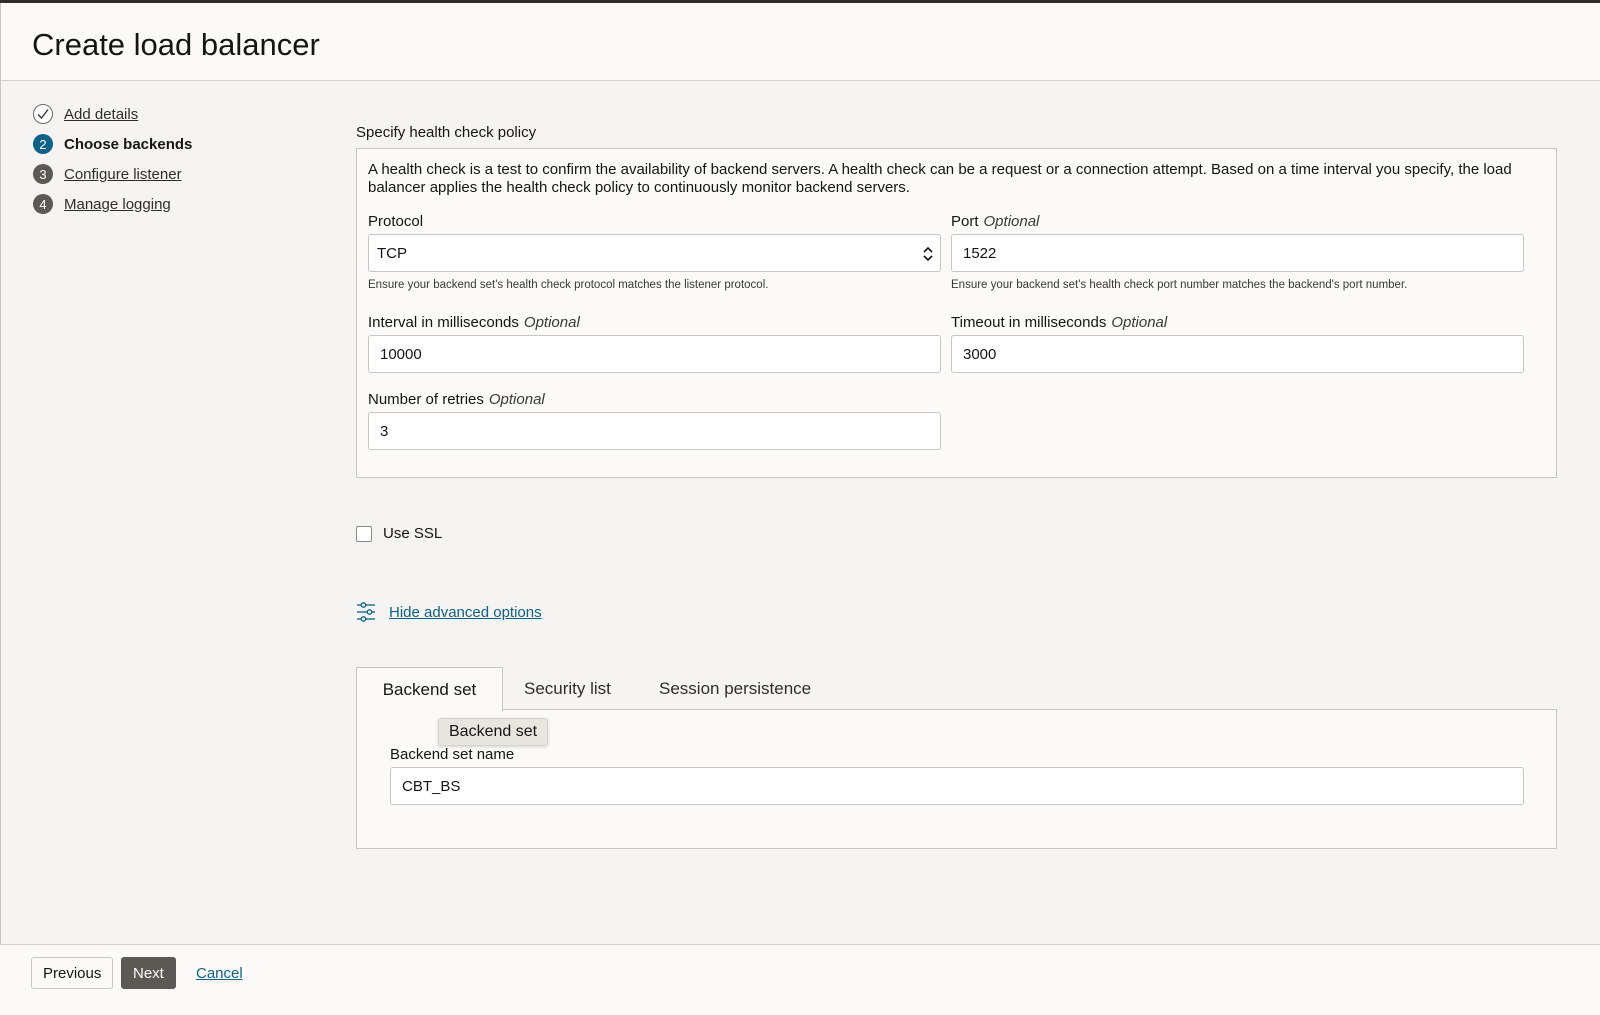  I want to click on protocol-label-text: Protocol, so click(396, 221).